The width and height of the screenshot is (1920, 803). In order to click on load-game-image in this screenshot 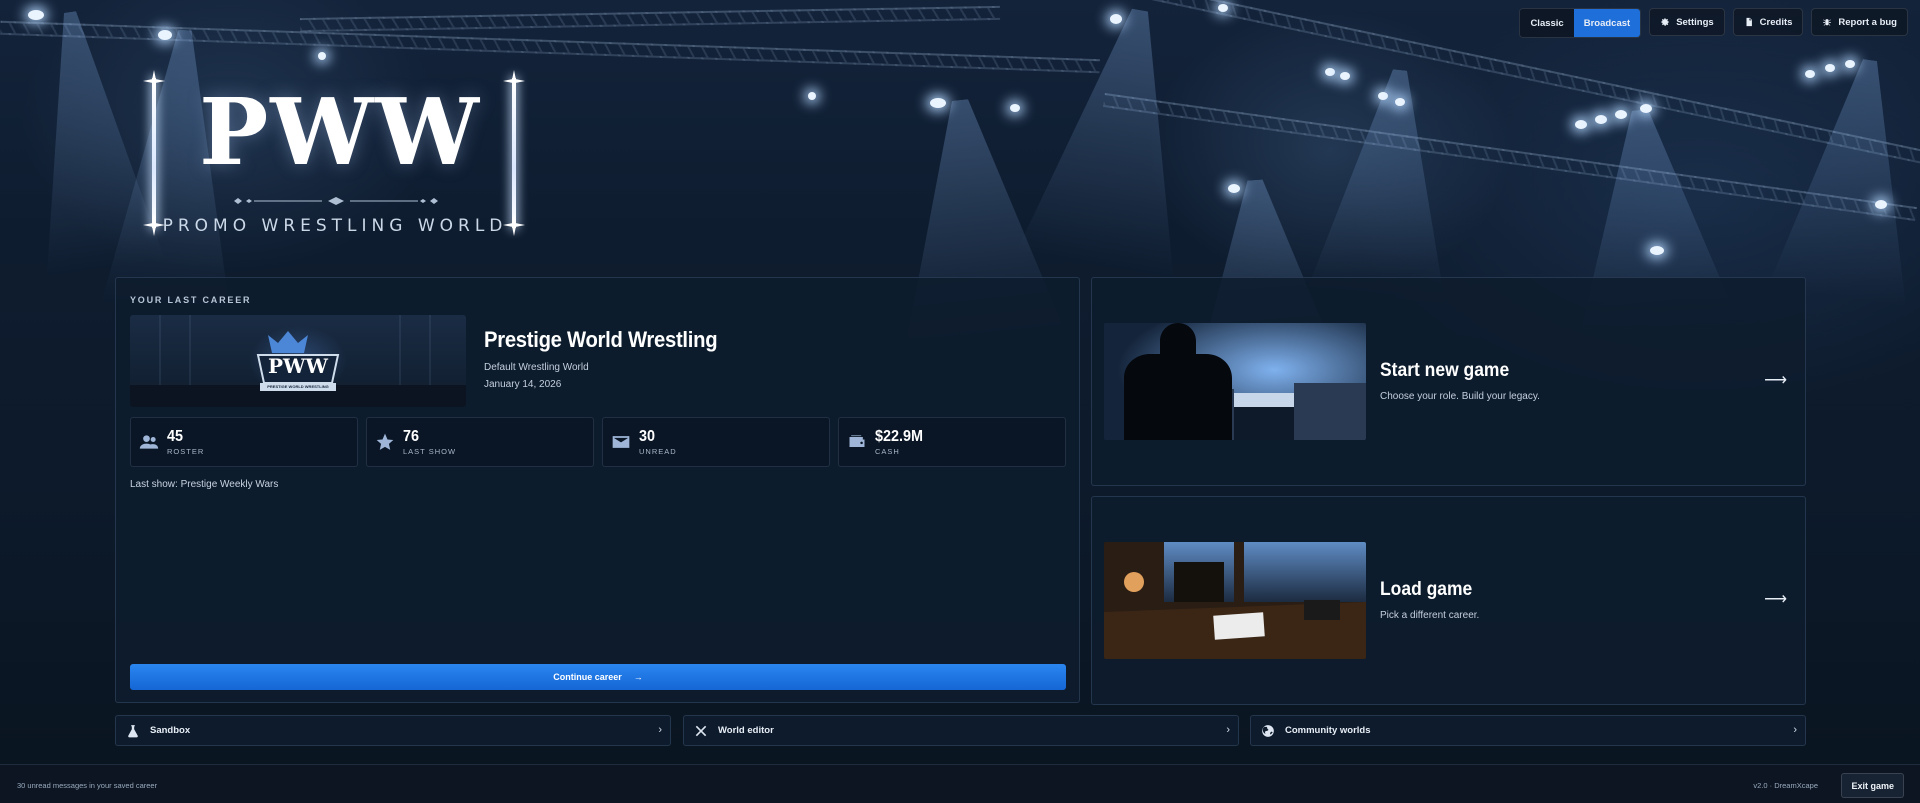, I will do `click(1235, 600)`.